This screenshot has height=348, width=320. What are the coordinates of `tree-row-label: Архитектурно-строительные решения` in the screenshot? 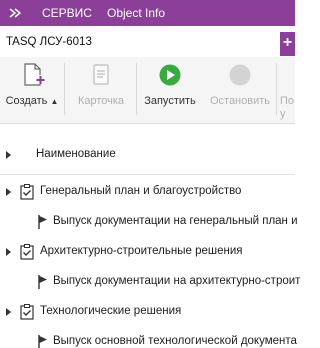 It's located at (141, 251).